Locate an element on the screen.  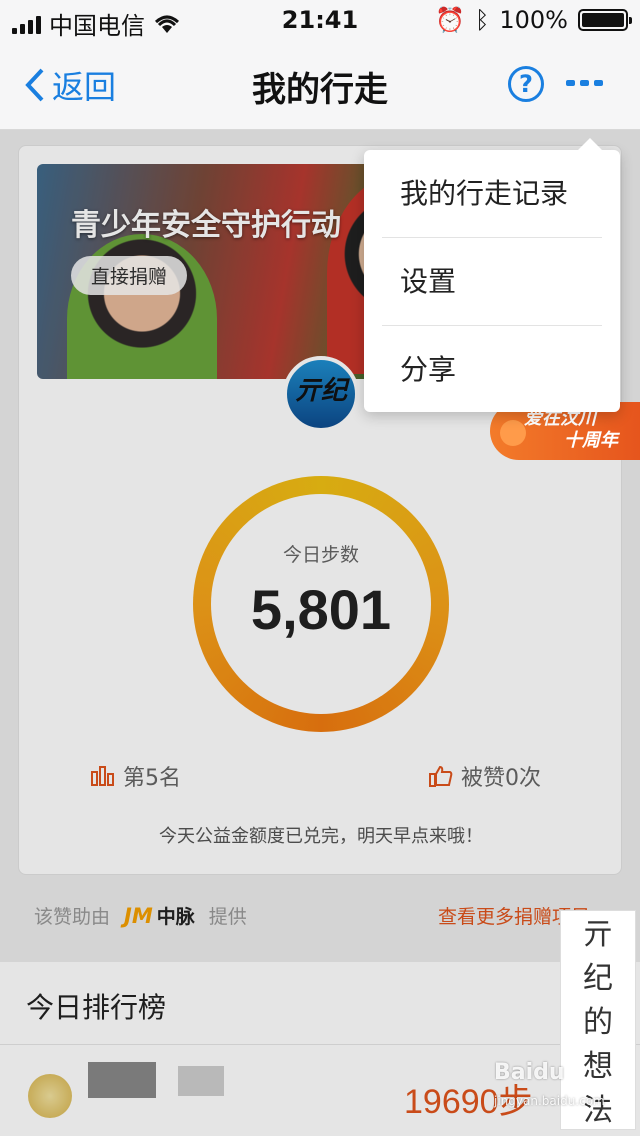
watermark-char: 纪 is located at coordinates (598, 978).